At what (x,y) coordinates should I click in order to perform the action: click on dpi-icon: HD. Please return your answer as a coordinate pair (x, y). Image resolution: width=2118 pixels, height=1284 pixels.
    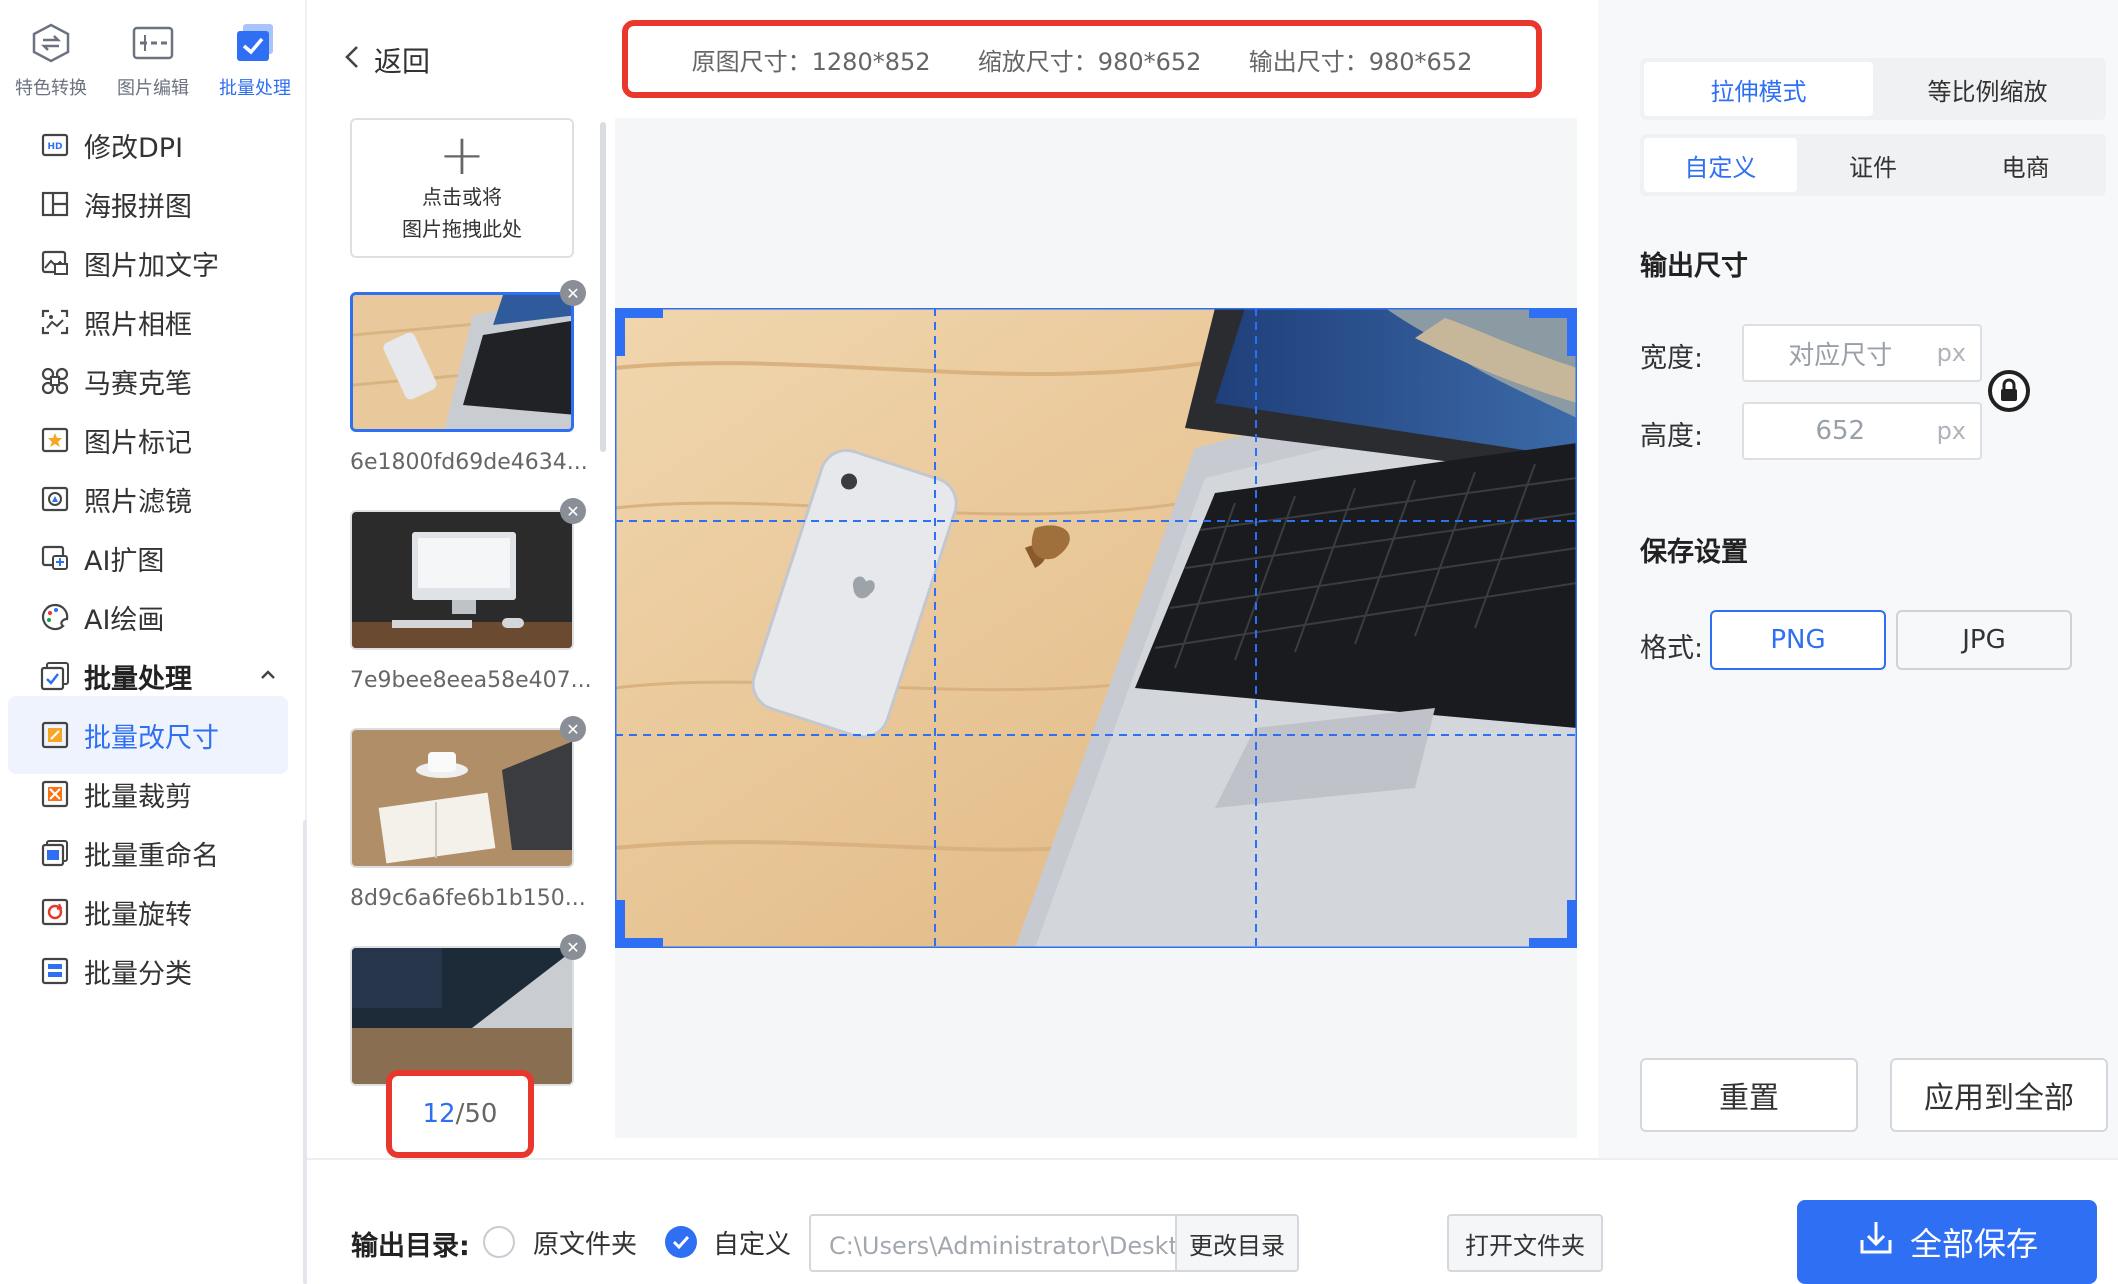
    Looking at the image, I should click on (55, 145).